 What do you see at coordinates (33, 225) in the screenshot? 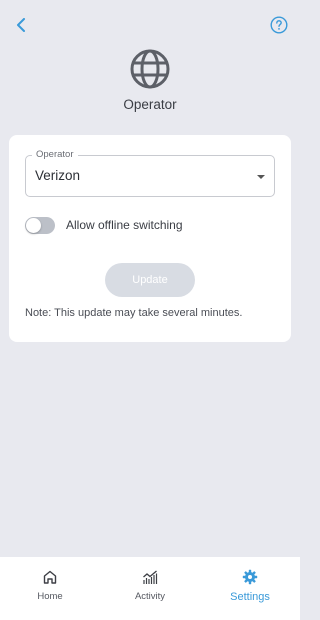
I see `toggle-knob` at bounding box center [33, 225].